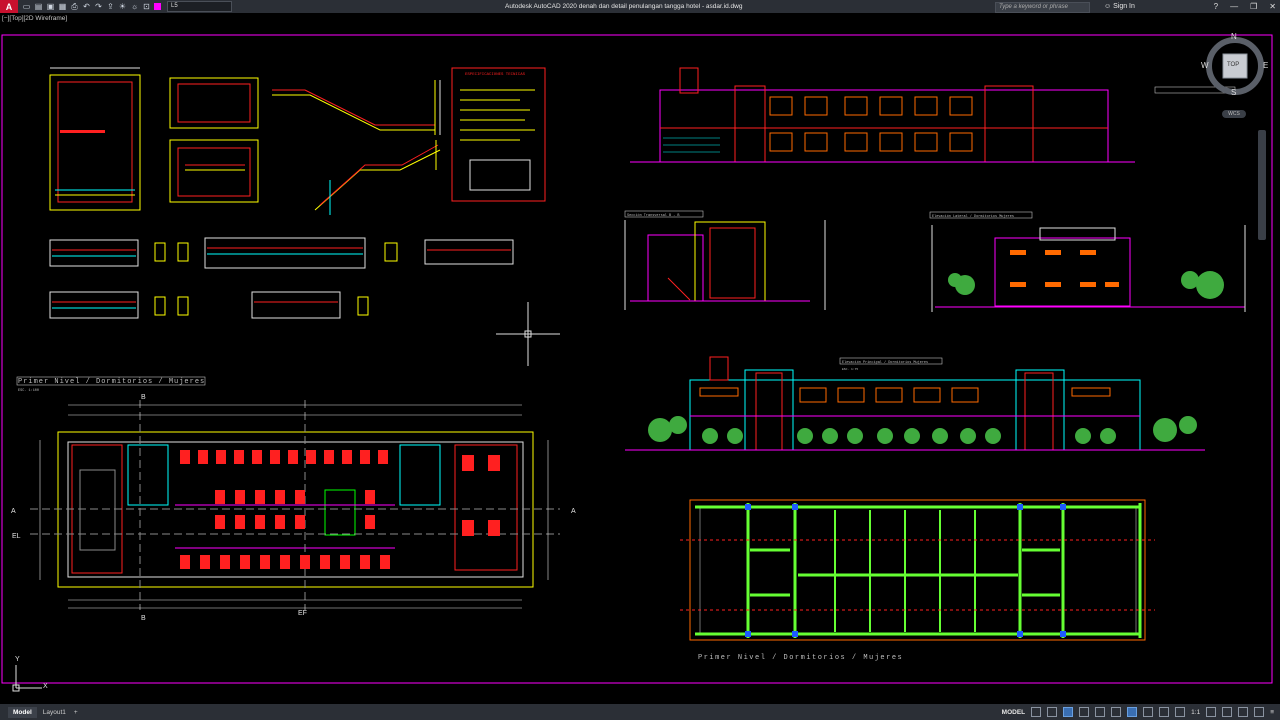 This screenshot has height=720, width=1280. What do you see at coordinates (1235, 70) in the screenshot?
I see `viewcube: N S W E TOP` at bounding box center [1235, 70].